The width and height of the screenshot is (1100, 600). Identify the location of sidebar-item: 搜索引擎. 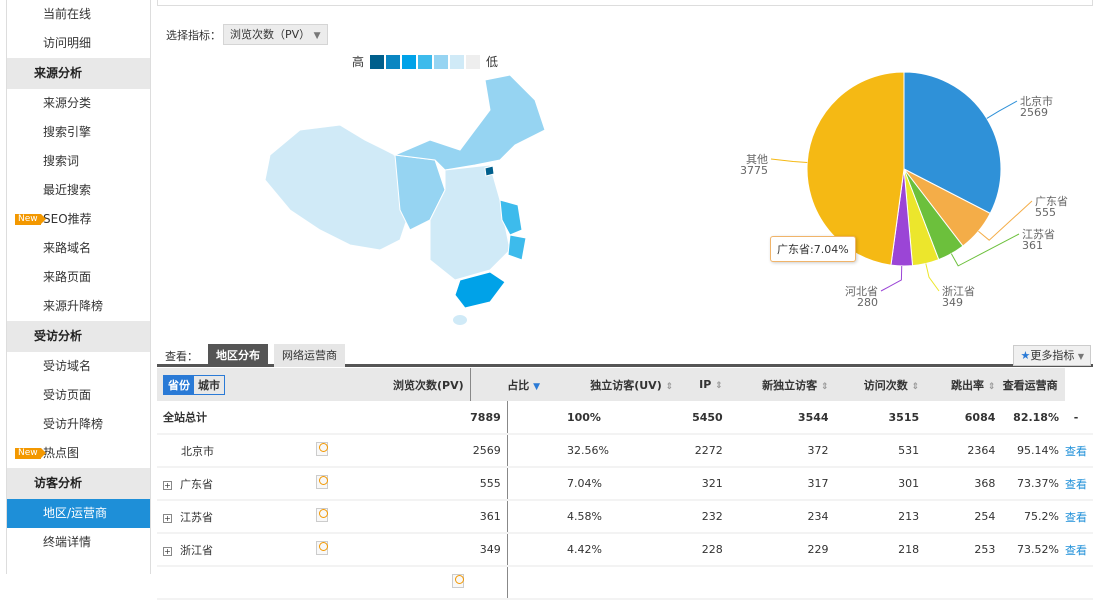
(78, 132).